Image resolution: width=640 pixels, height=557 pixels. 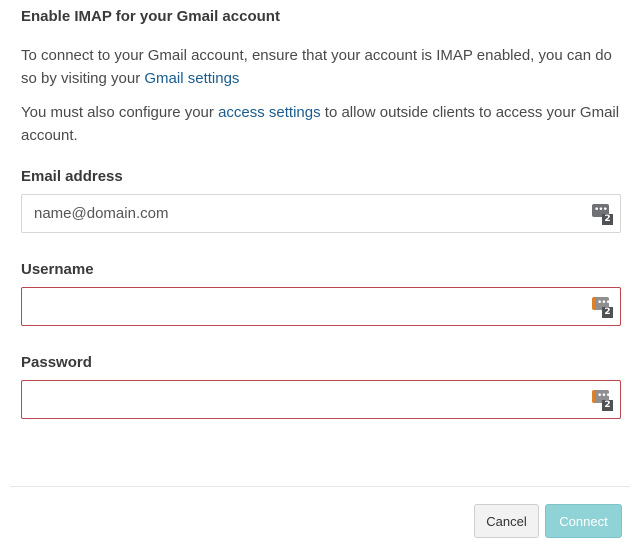 I want to click on username-field-wrapper: ••• 2, so click(x=321, y=306).